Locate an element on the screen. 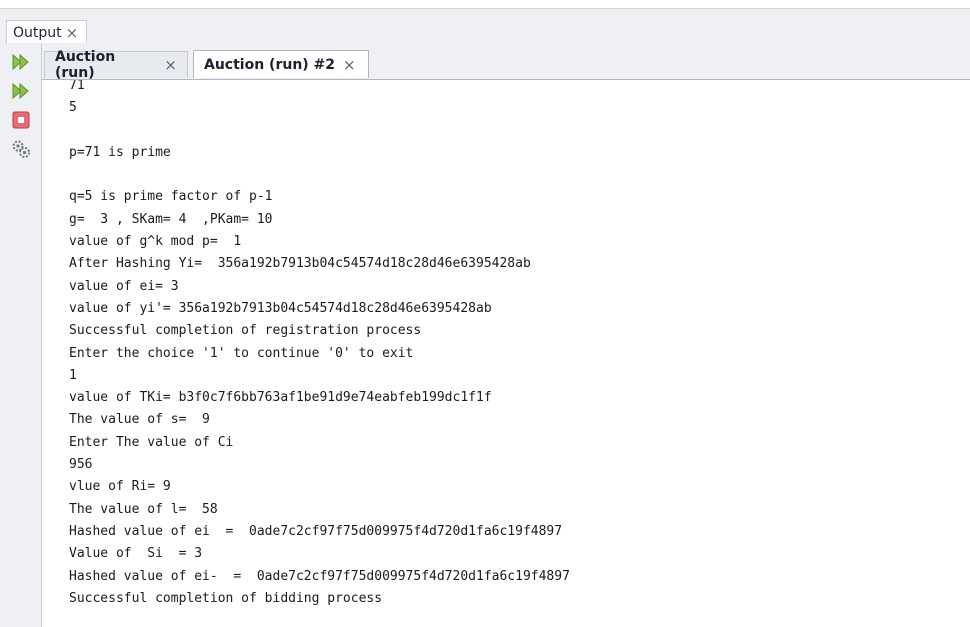 This screenshot has width=970, height=627. console-line: 956 is located at coordinates (81, 465).